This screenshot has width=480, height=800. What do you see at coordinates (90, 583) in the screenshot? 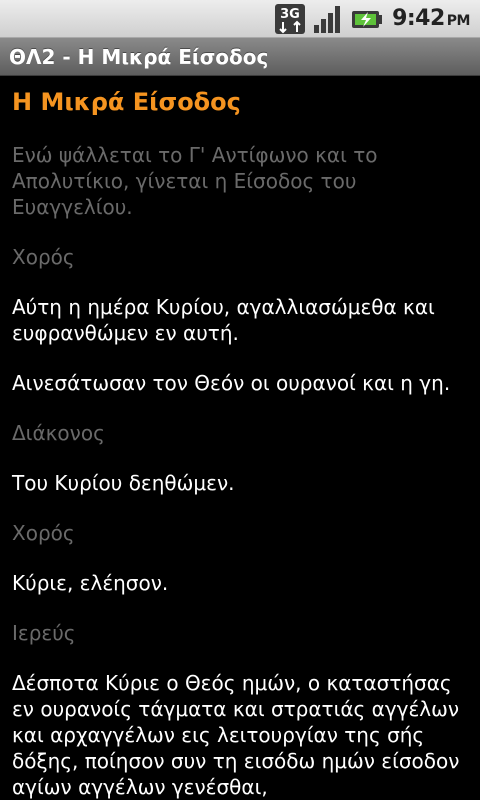
I see `prayer-text: Κύριε, ελέησον.` at bounding box center [90, 583].